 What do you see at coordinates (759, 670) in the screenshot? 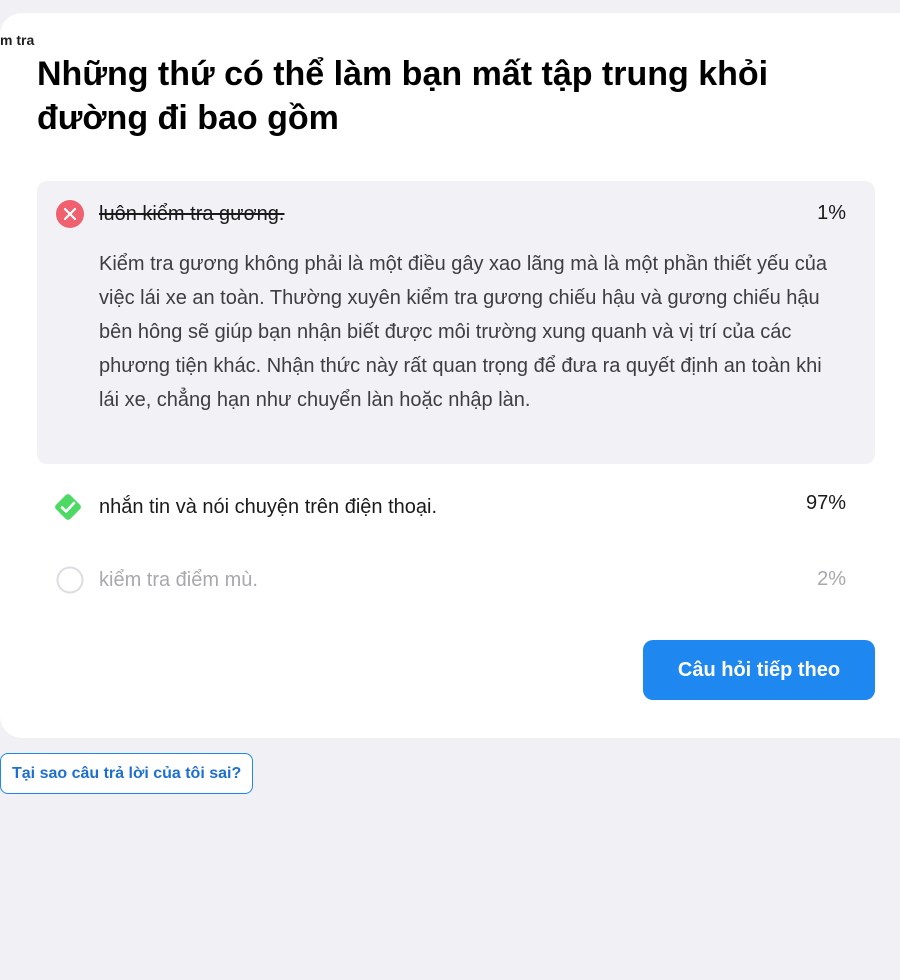
I see `next-question-button: Câu hỏi tiếp theo` at bounding box center [759, 670].